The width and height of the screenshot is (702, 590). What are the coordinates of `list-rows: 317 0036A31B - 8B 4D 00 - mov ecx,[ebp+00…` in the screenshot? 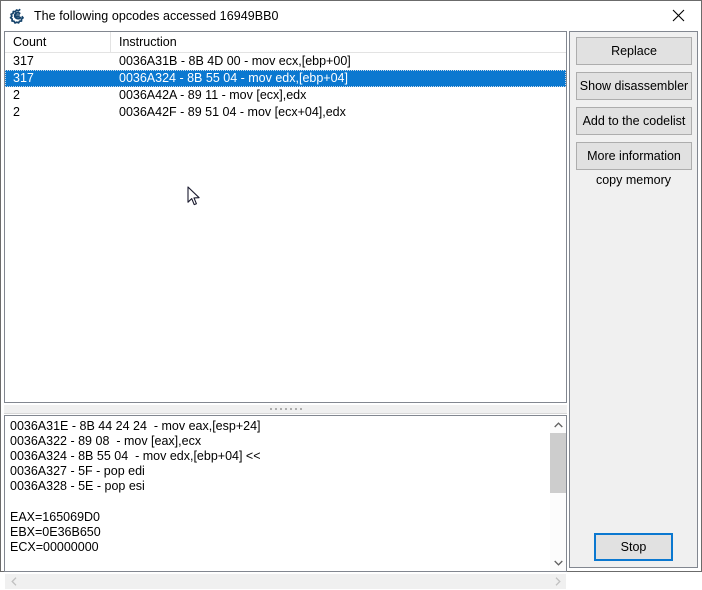 It's located at (285, 87).